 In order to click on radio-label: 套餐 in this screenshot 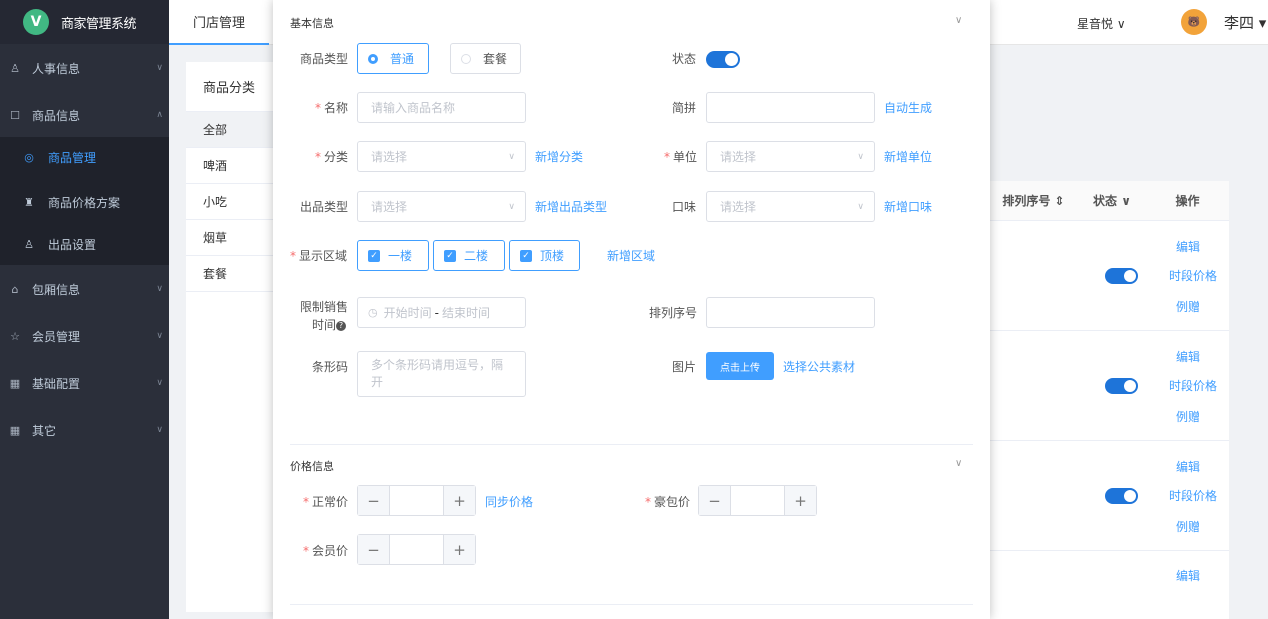, I will do `click(495, 59)`.